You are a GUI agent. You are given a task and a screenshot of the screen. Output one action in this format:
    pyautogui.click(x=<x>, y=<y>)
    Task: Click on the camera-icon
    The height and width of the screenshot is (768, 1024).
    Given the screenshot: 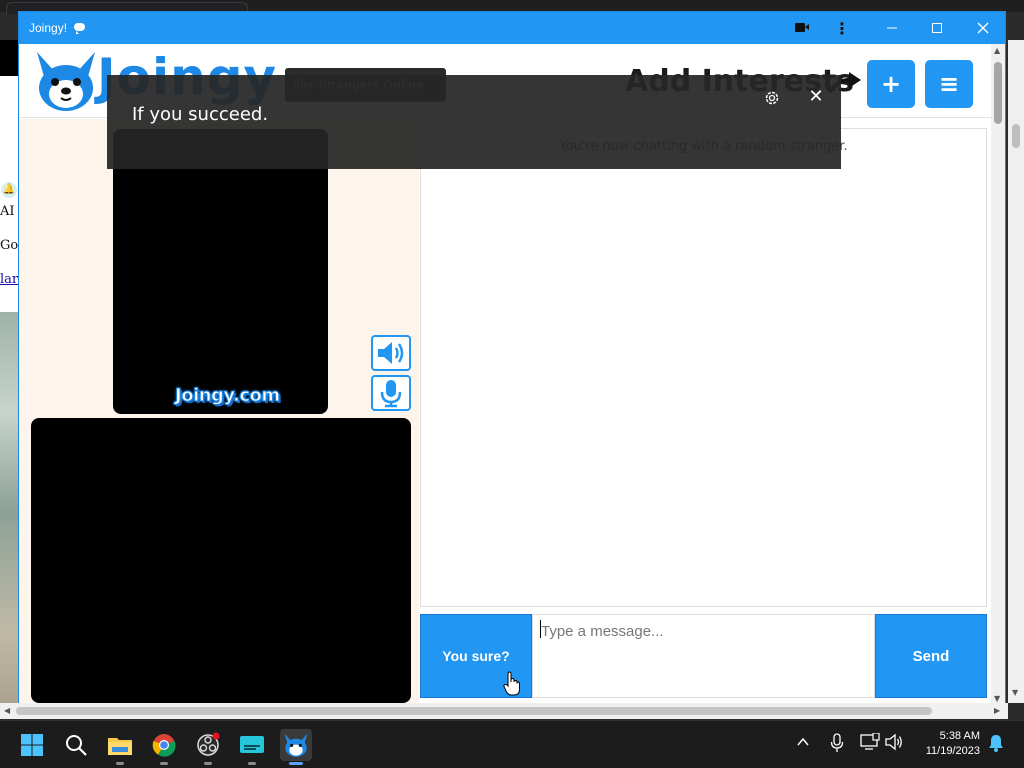 What is the action you would take?
    pyautogui.click(x=802, y=27)
    